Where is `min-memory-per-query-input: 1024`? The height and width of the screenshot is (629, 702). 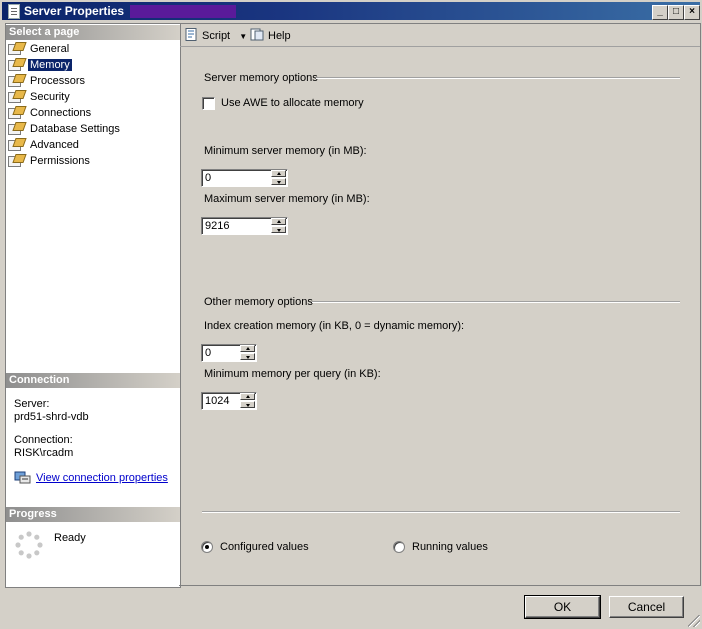
min-memory-per-query-input: 1024 is located at coordinates (229, 401).